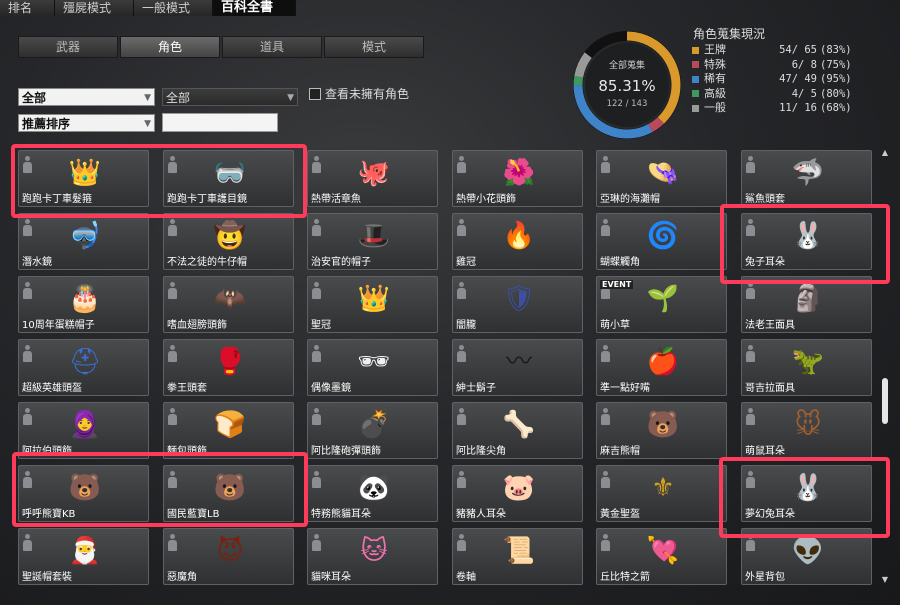  I want to click on item-card: 🍞 麵包頭飾, so click(228, 430).